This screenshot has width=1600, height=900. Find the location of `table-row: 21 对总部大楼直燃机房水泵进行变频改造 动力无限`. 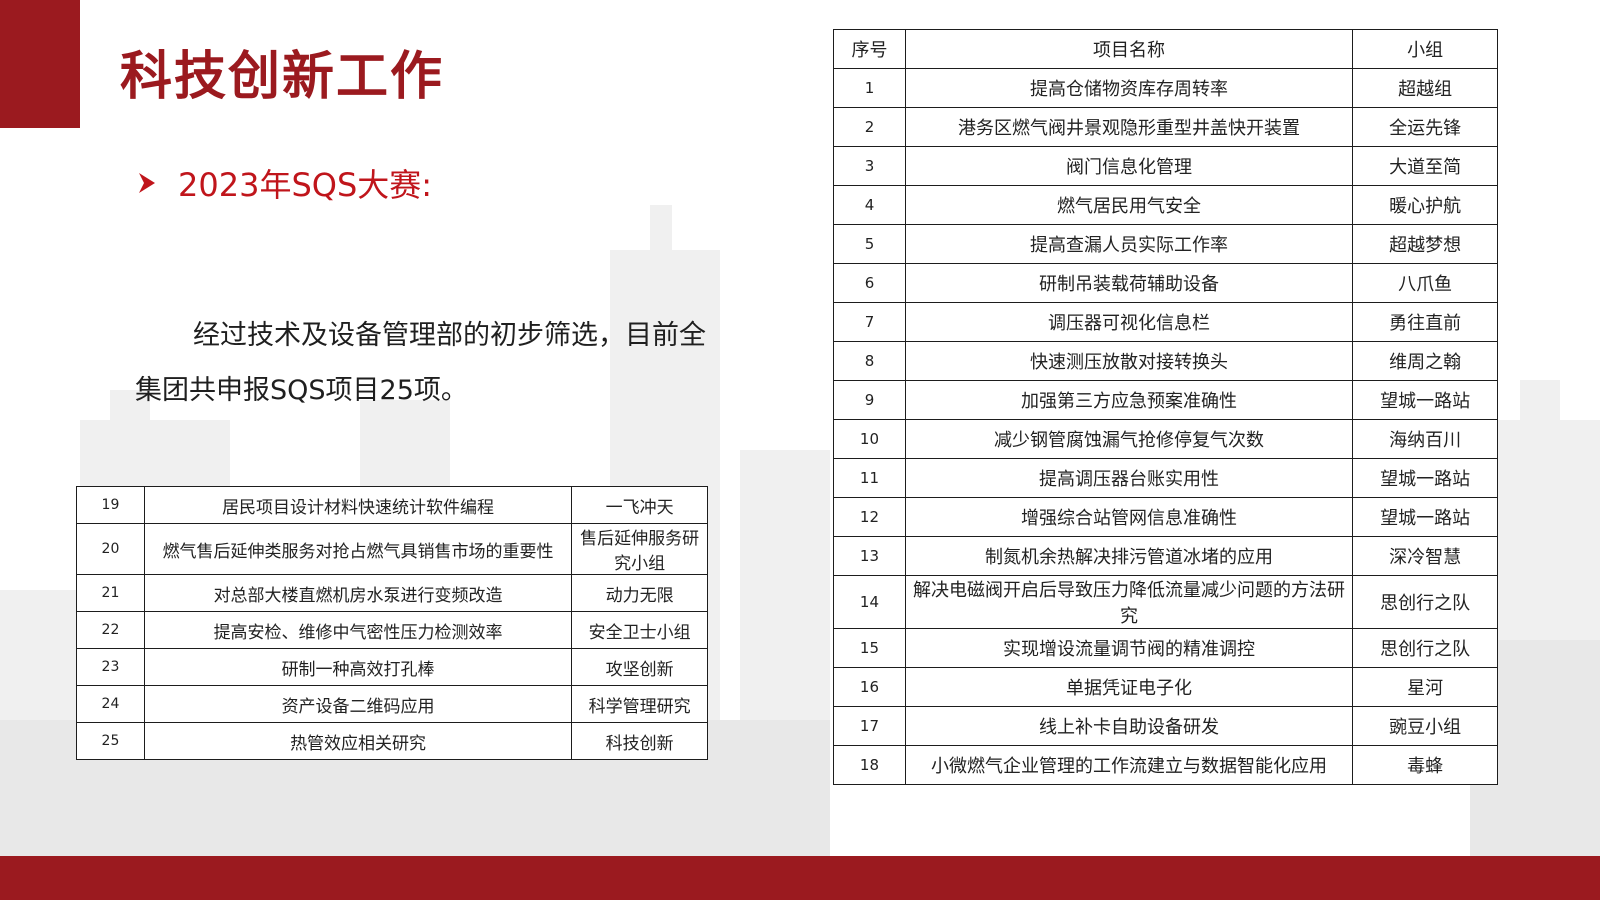

table-row: 21 对总部大楼直燃机房水泵进行变频改造 动力无限 is located at coordinates (392, 593).